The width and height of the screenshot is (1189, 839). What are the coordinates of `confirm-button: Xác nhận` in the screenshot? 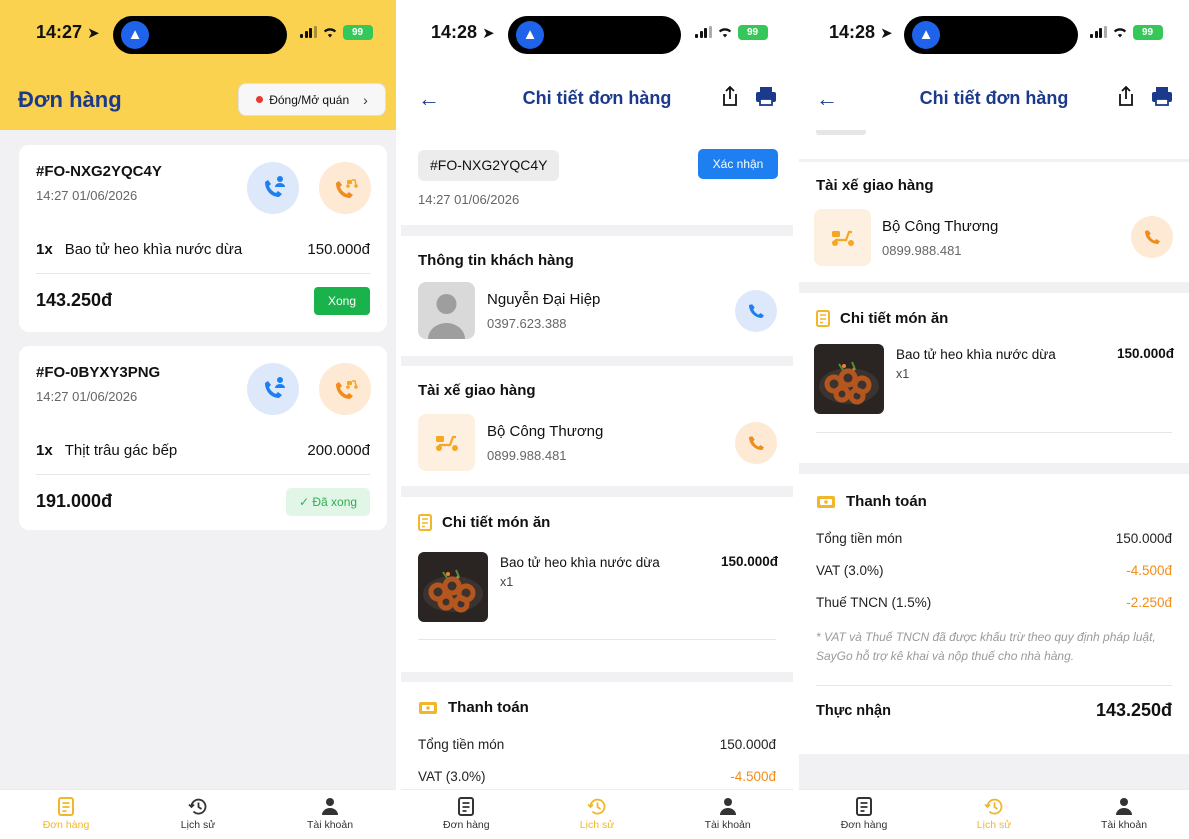 It's located at (738, 164).